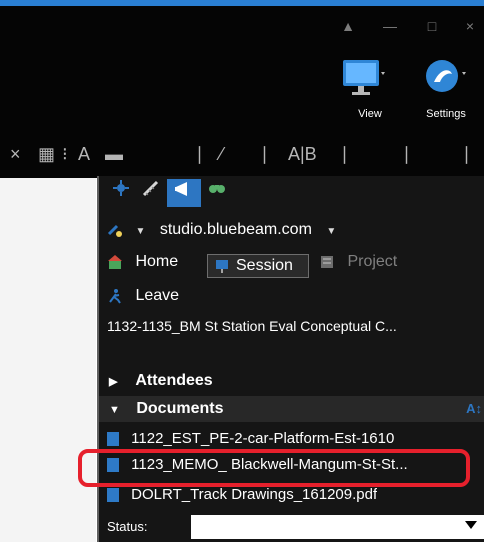  Describe the element at coordinates (263, 438) in the screenshot. I see `document-name: 1122_EST_PE-2-car-Platform-Est-1610` at that location.